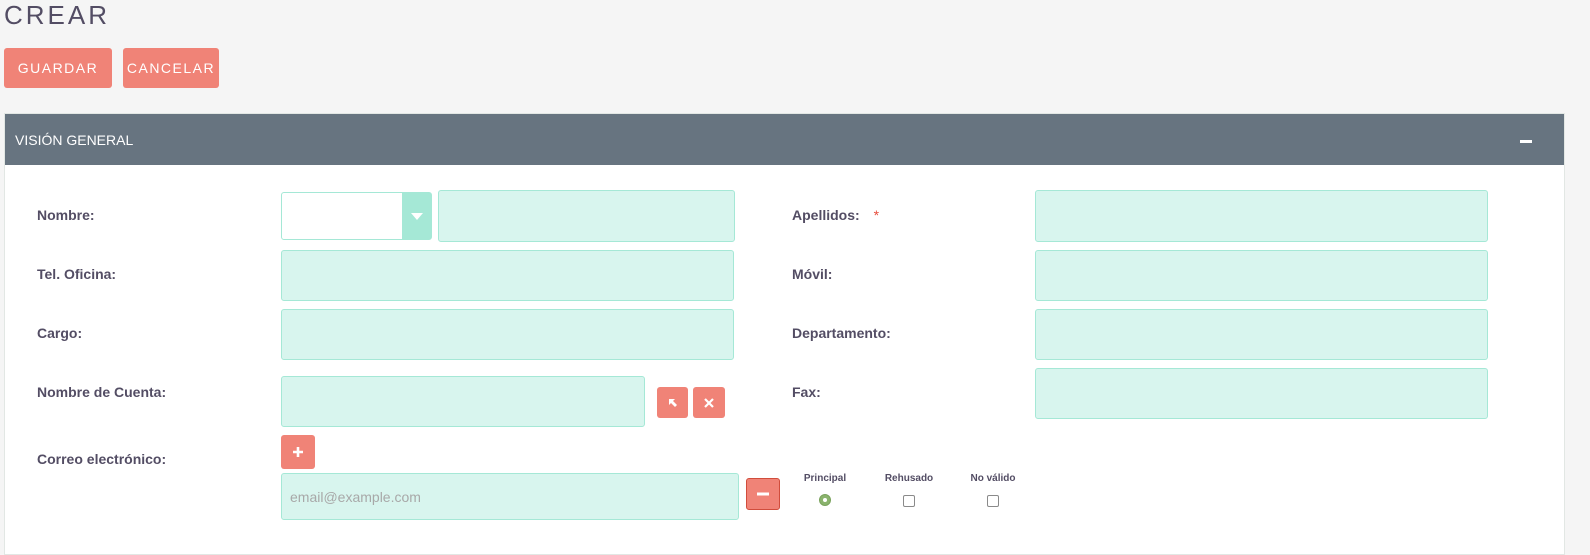 The height and width of the screenshot is (555, 1590). I want to click on panel-header: VISIÓN GENERAL, so click(784, 139).